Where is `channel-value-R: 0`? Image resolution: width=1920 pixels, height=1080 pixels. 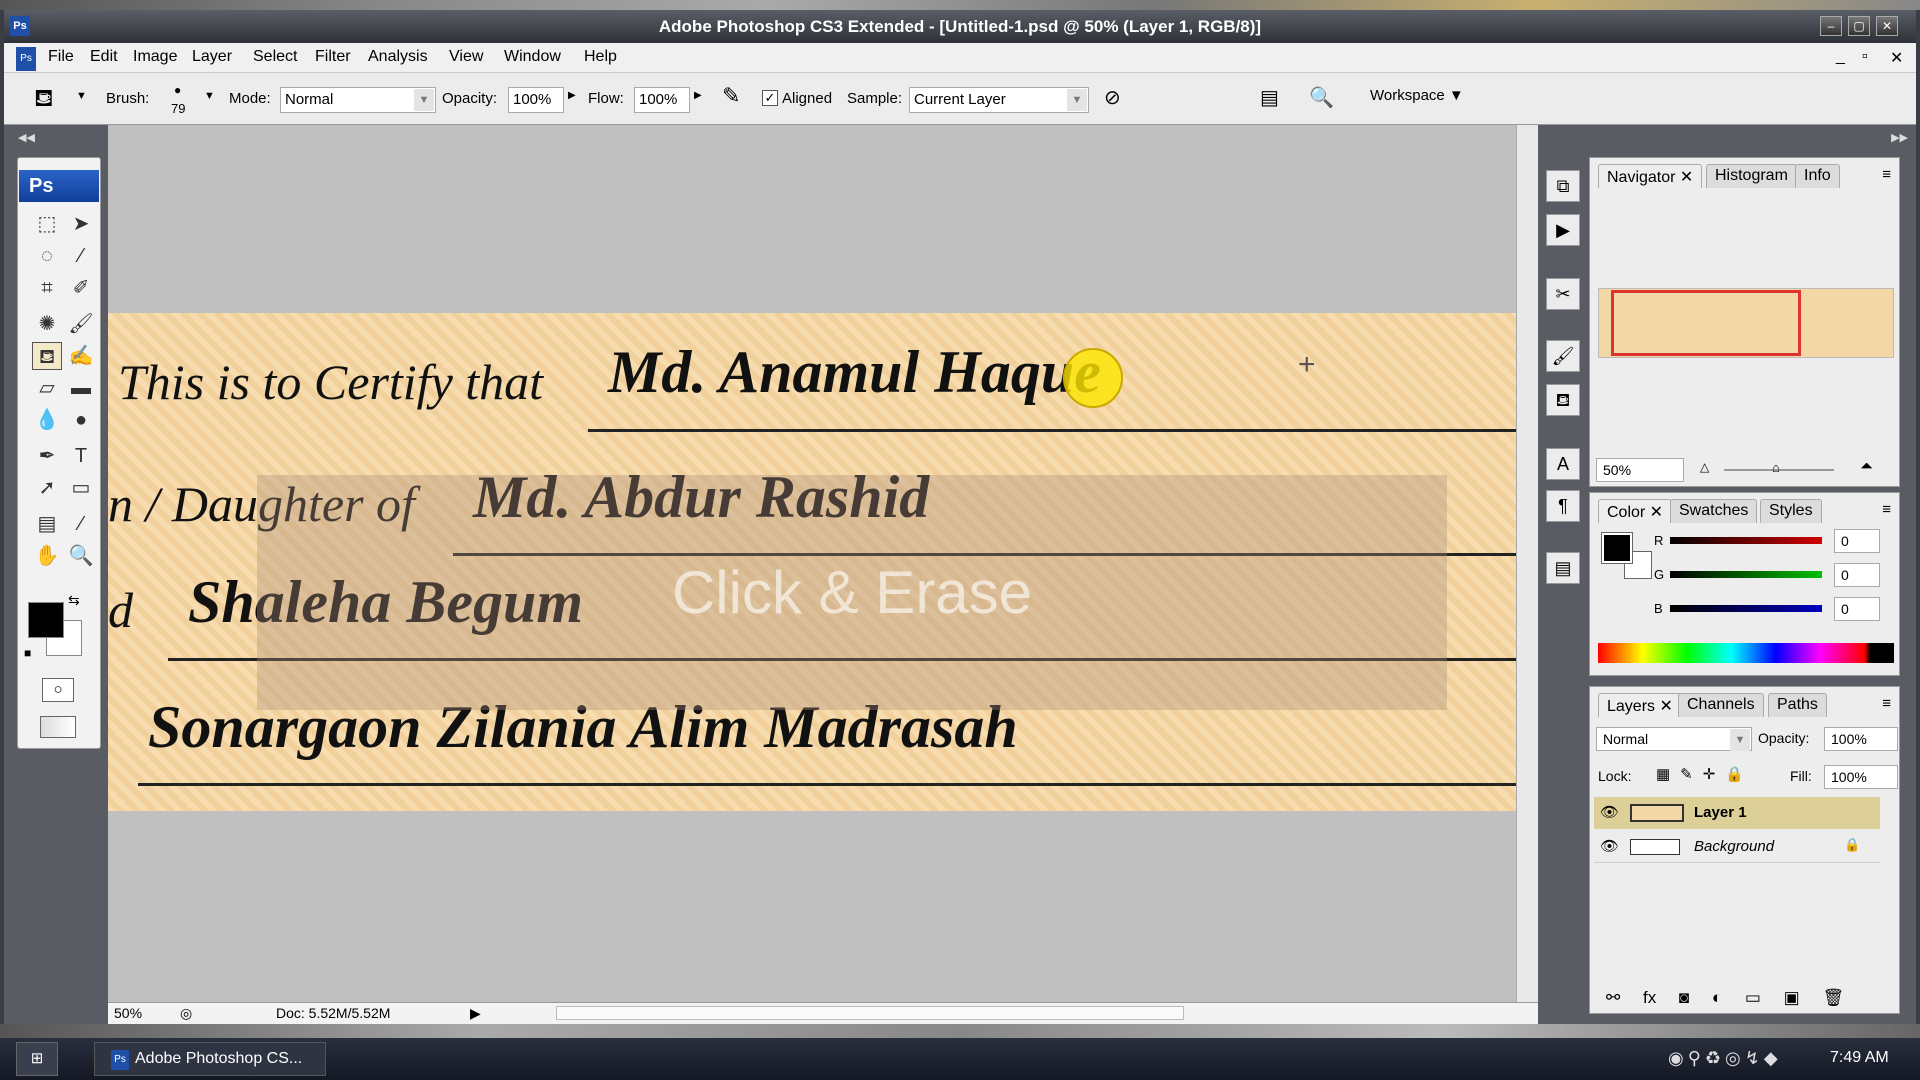 channel-value-R: 0 is located at coordinates (1857, 541).